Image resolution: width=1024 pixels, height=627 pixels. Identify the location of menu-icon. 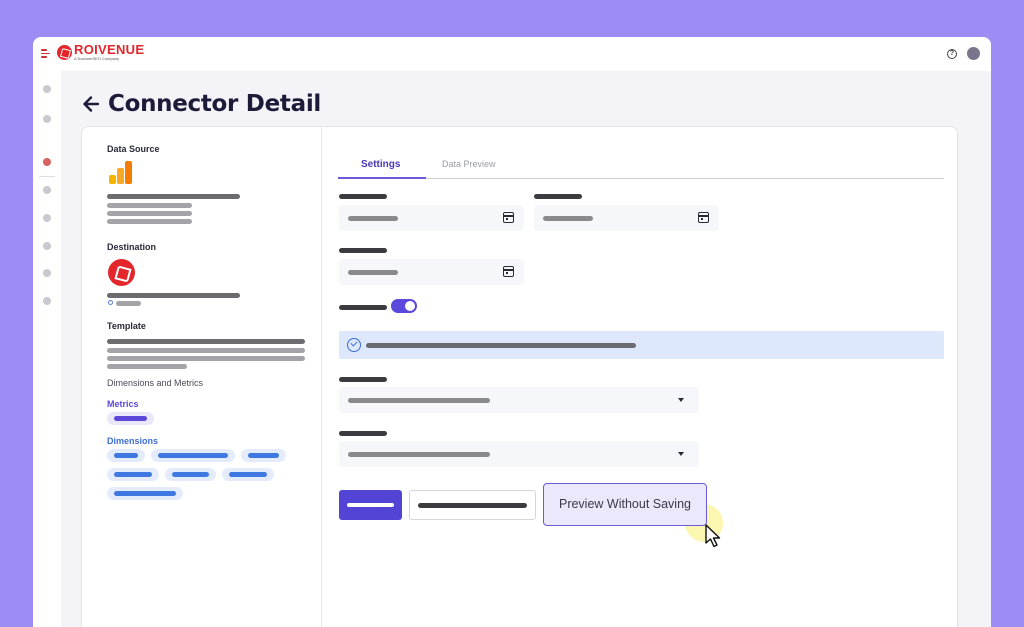
(46, 53).